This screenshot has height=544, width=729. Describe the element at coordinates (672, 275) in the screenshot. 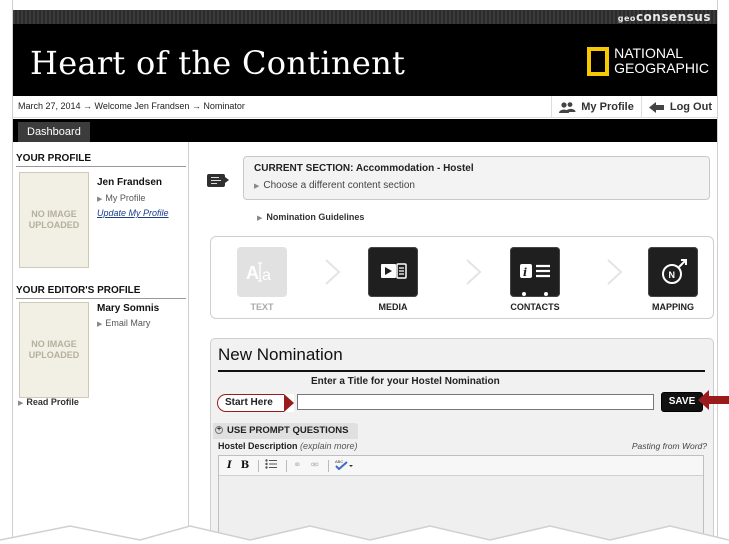

I see `svg-text: N` at that location.